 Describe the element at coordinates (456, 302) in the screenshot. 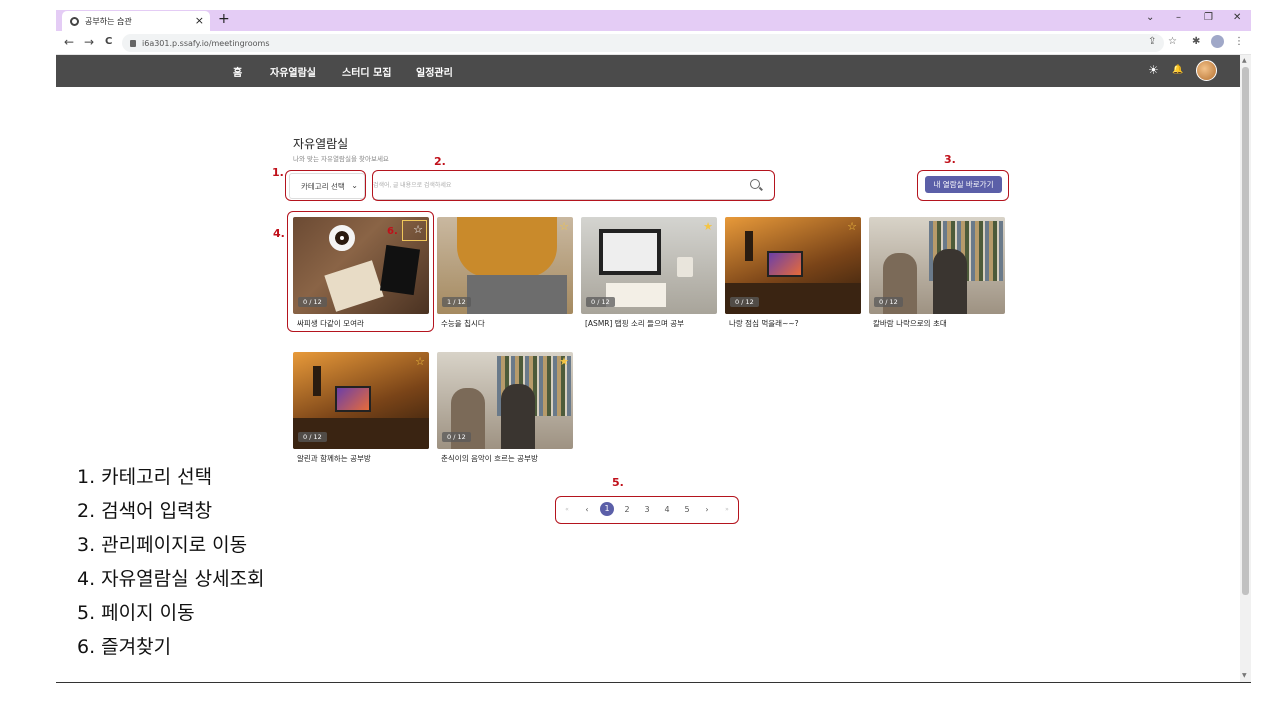

I see `room-occupancy: 1 / 12` at that location.